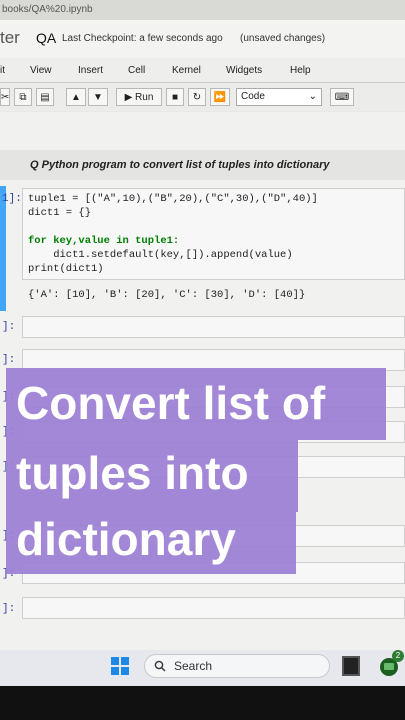 Image resolution: width=405 pixels, height=720 pixels. Describe the element at coordinates (10, 38) in the screenshot. I see `jupyter-logo-text: ter` at that location.